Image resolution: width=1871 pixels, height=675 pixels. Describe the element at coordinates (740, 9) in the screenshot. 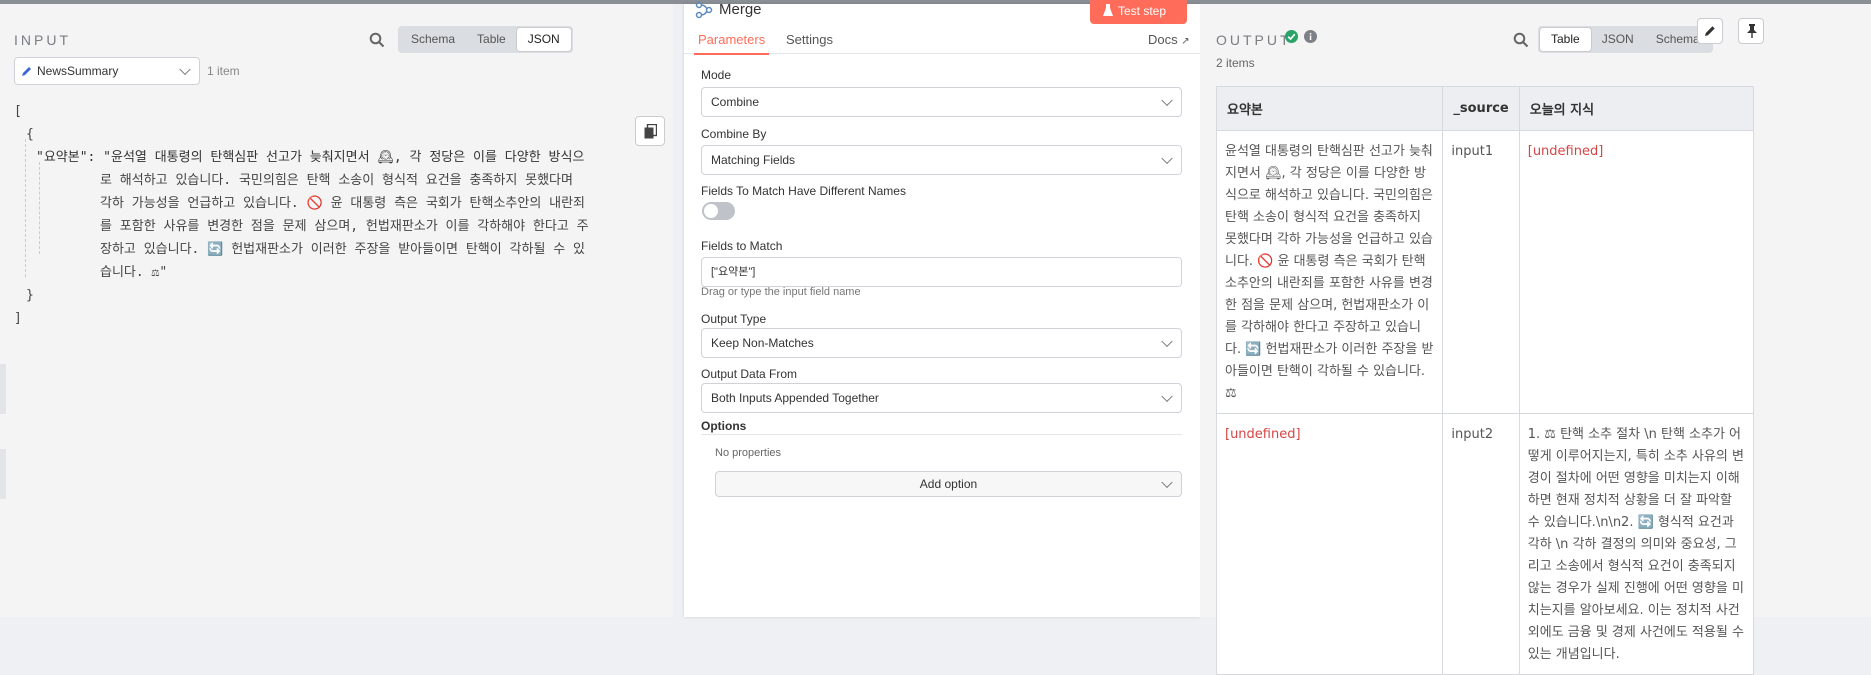

I see `node-title: Merge` at that location.